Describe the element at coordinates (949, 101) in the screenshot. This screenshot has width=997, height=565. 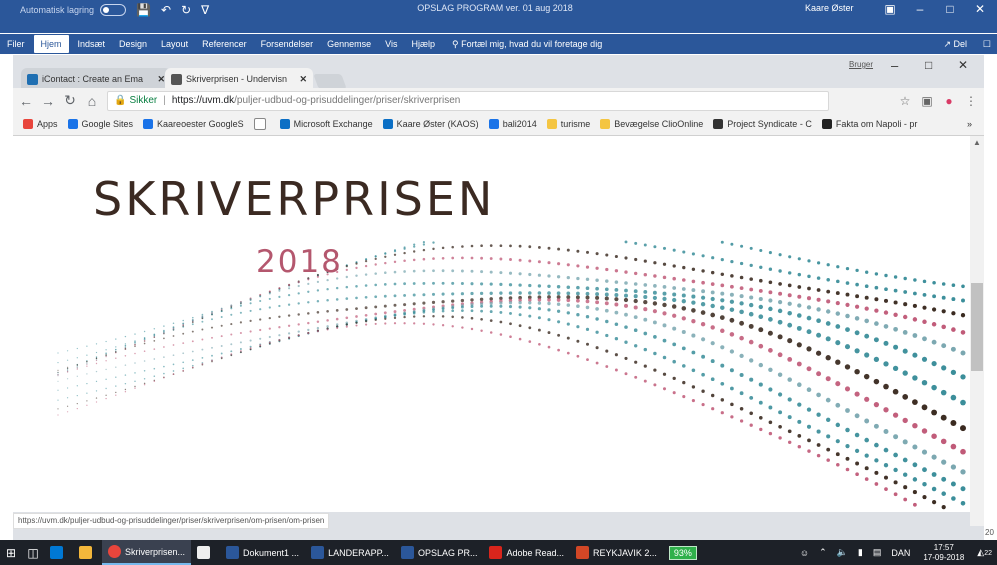
I see `extension-color-icon: ●` at that location.